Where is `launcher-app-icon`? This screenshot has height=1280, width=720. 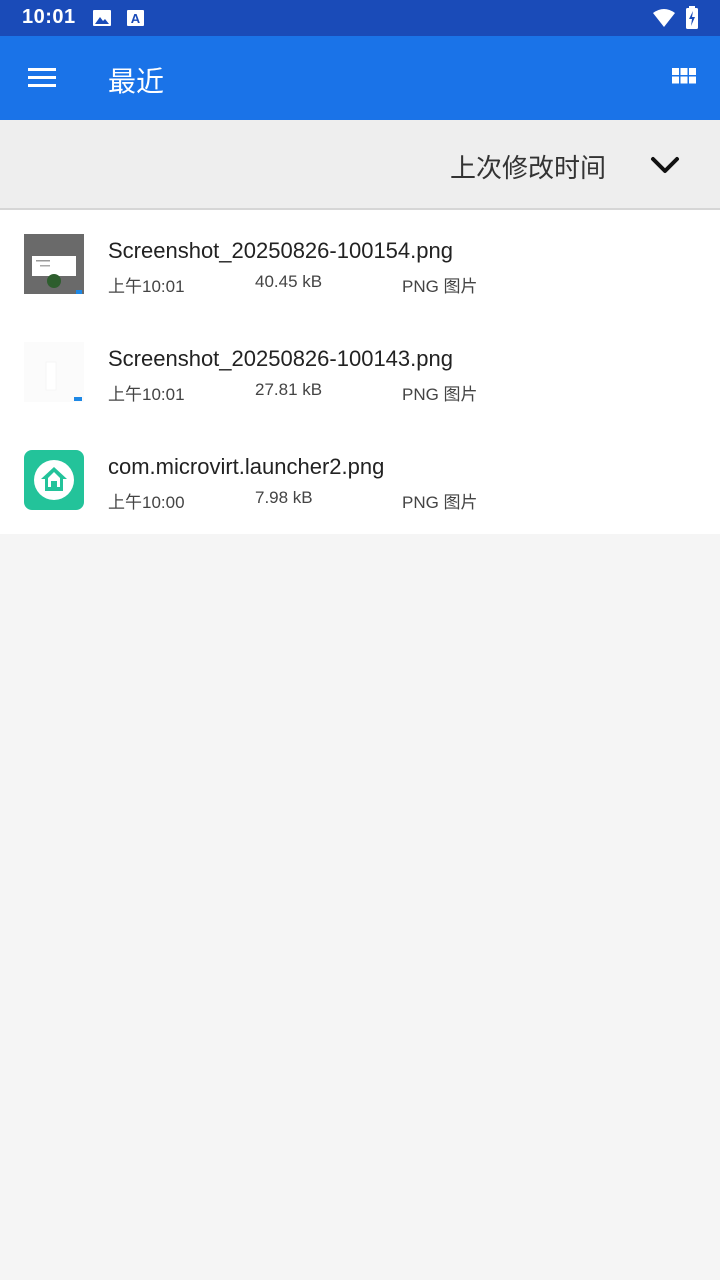 launcher-app-icon is located at coordinates (54, 480).